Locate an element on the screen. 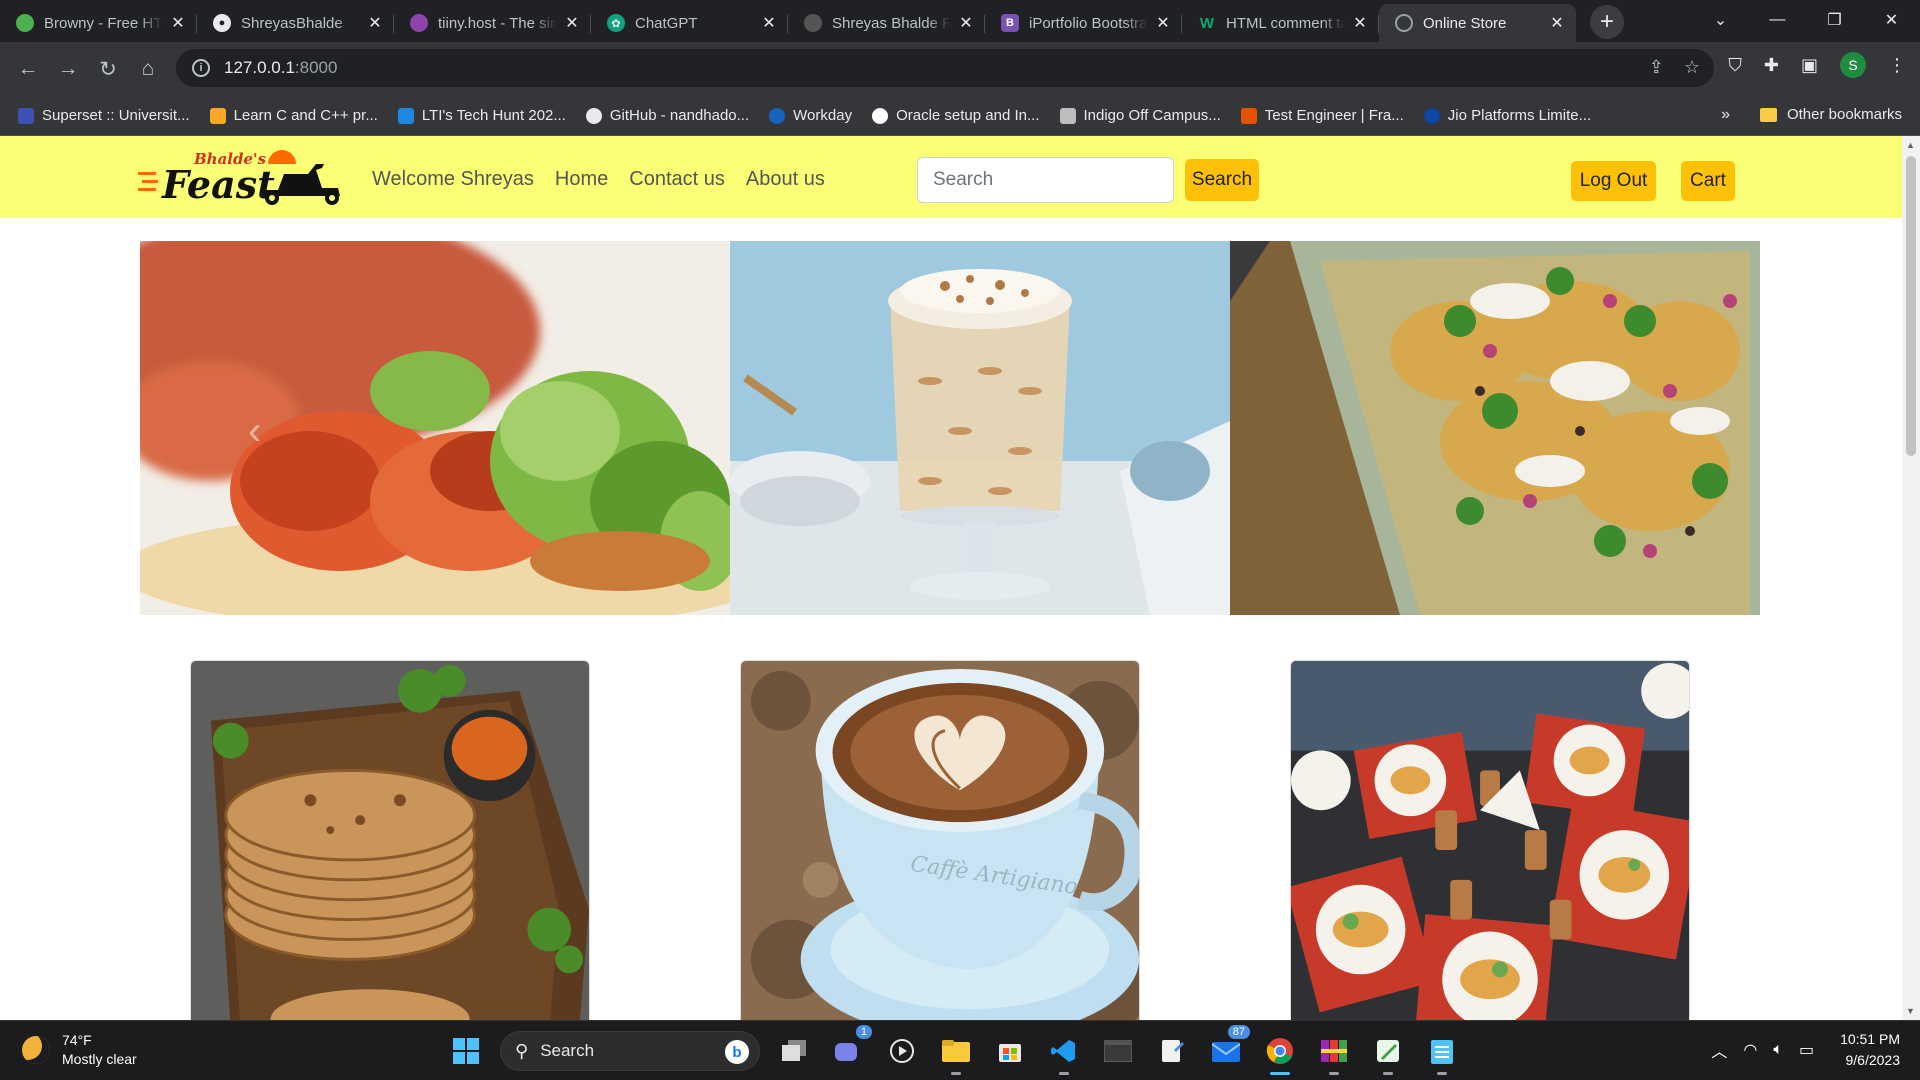 This screenshot has width=1920, height=1080. scrollbar-thumb is located at coordinates (1911, 306).